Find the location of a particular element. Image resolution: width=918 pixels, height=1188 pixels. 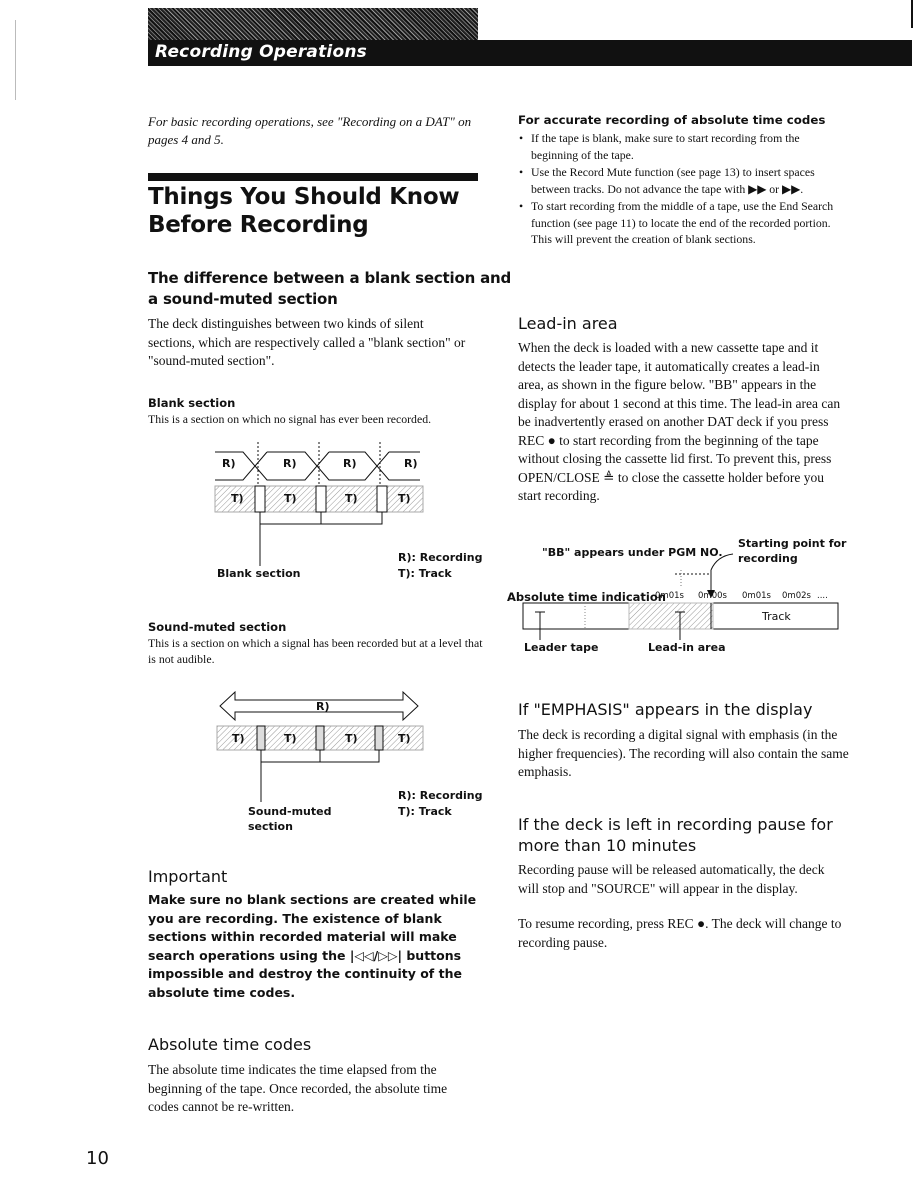

time-value-2: 0m02s is located at coordinates (796, 596).